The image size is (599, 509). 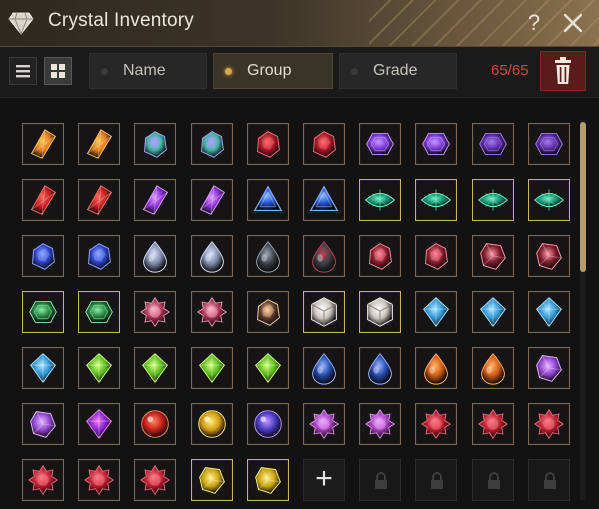 I want to click on list-view-button, so click(x=23, y=71).